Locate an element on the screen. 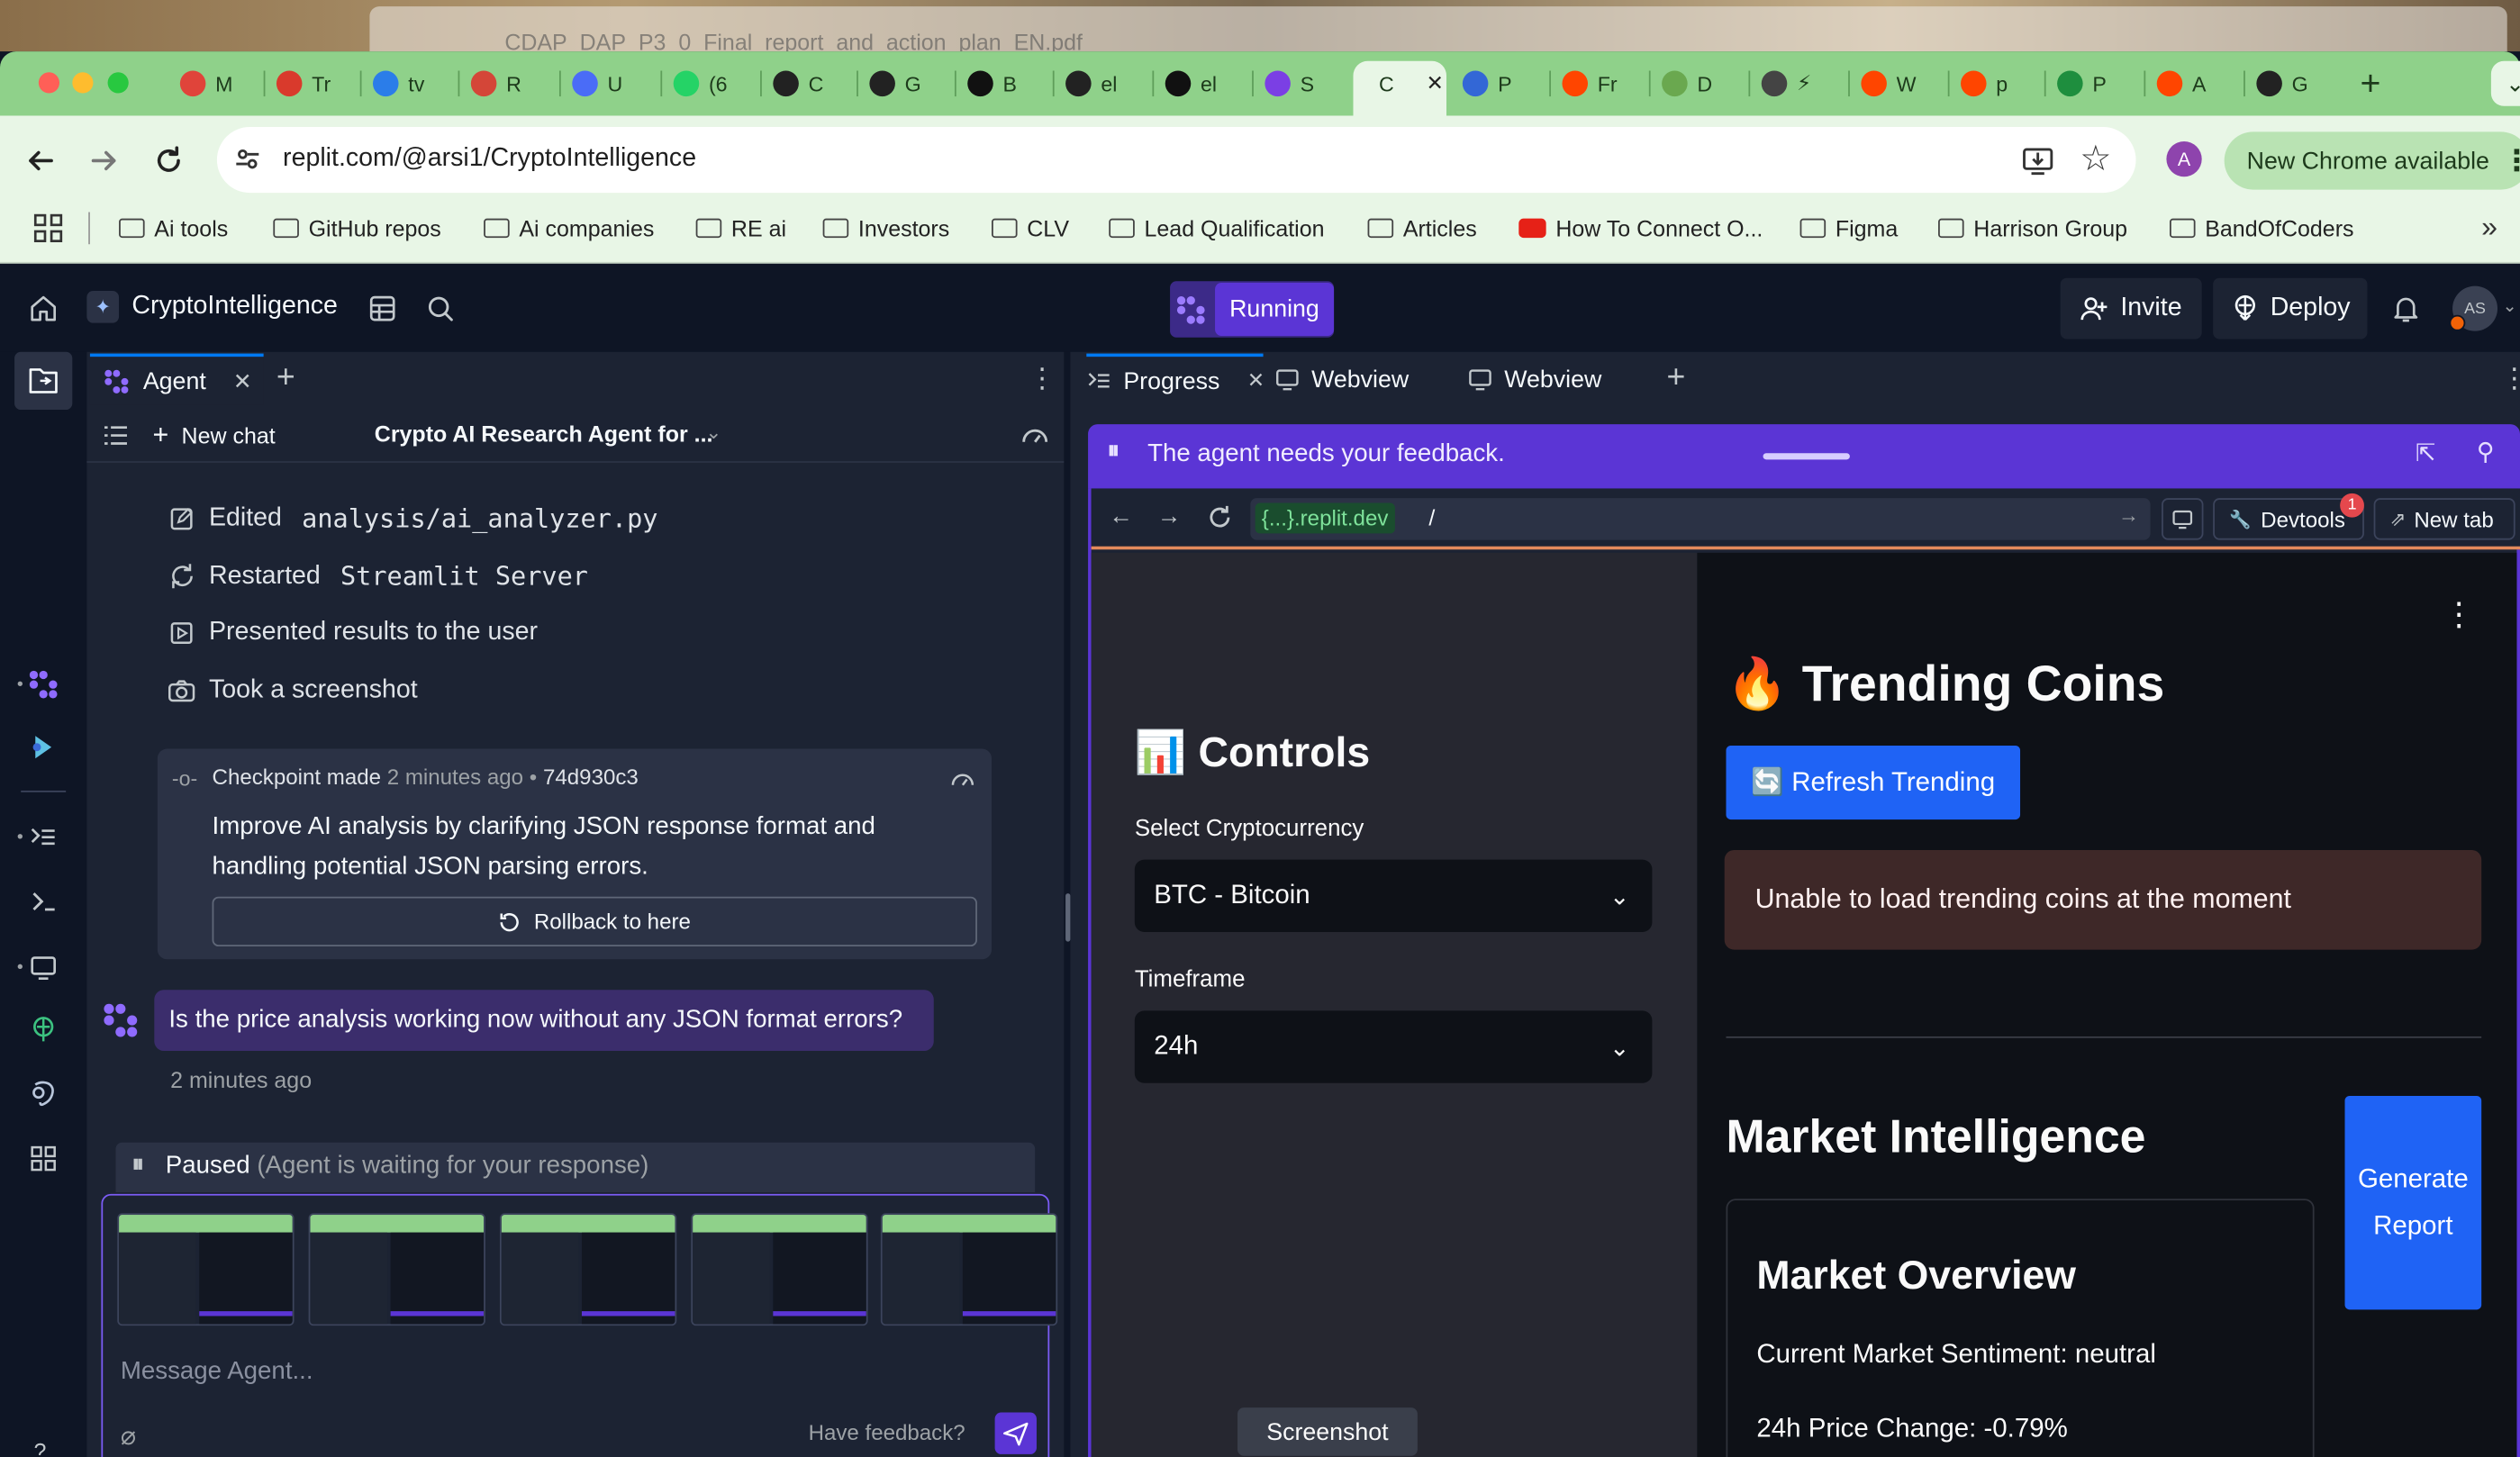 Image resolution: width=2520 pixels, height=1457 pixels. checkpoint-hash: 74d930c3 is located at coordinates (591, 777).